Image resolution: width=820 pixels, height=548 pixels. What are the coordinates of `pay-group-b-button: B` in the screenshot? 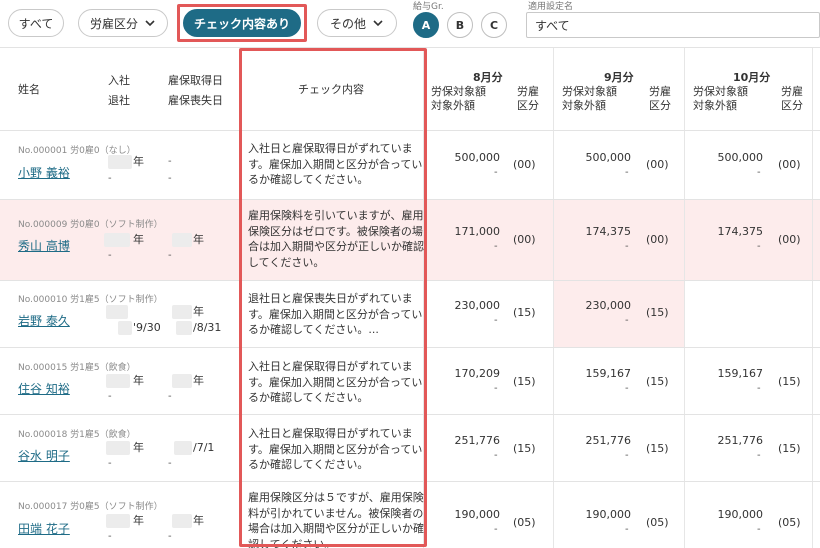 It's located at (460, 25).